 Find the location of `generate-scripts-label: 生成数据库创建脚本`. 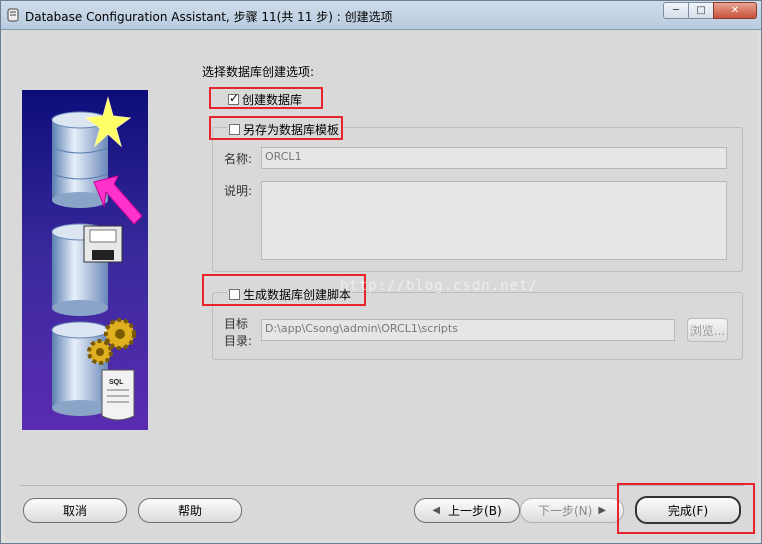

generate-scripts-label: 生成数据库创建脚本 is located at coordinates (297, 295).